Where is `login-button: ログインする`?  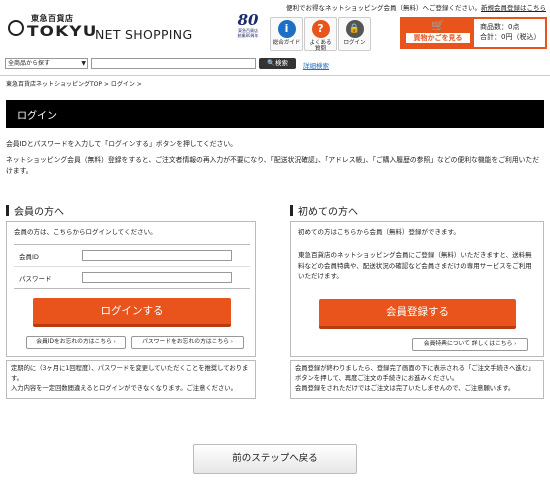
login-button: ログインする is located at coordinates (132, 312).